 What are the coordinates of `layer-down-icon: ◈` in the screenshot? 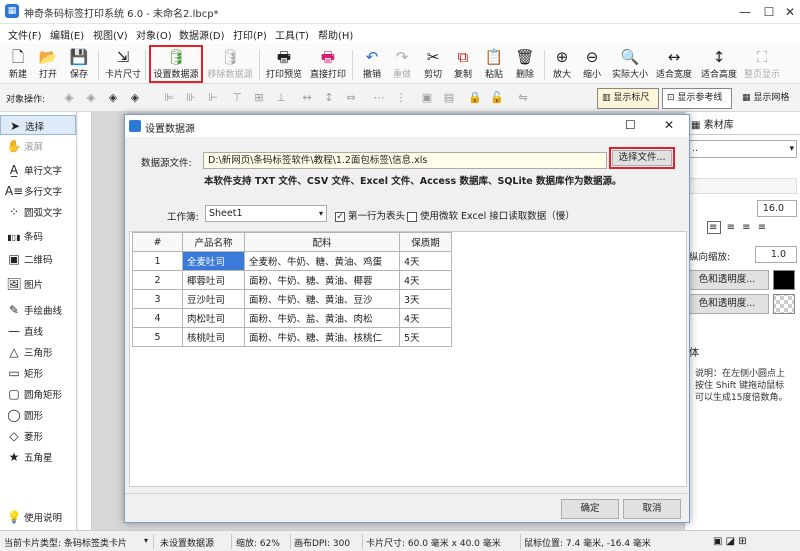 It's located at (91, 98).